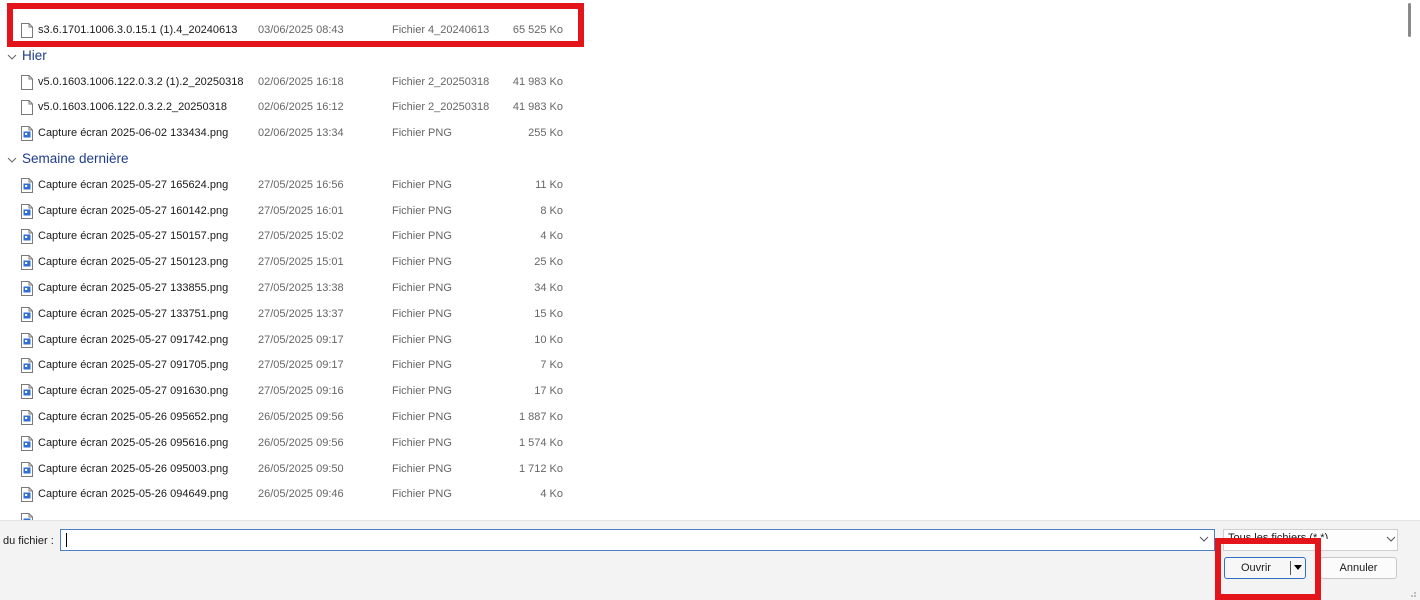 The height and width of the screenshot is (600, 1420). I want to click on file-date: 02/06/2025 13:34, so click(301, 133).